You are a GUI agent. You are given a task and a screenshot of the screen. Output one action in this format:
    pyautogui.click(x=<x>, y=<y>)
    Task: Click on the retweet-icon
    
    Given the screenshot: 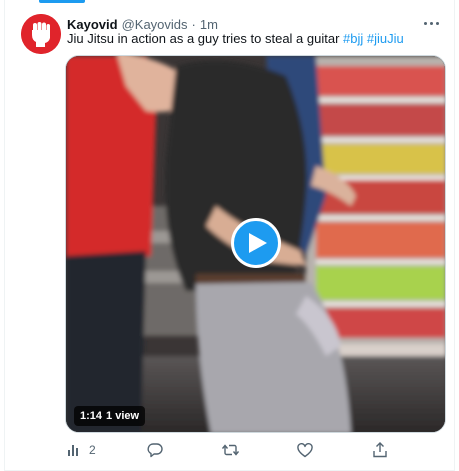 What is the action you would take?
    pyautogui.click(x=230, y=450)
    